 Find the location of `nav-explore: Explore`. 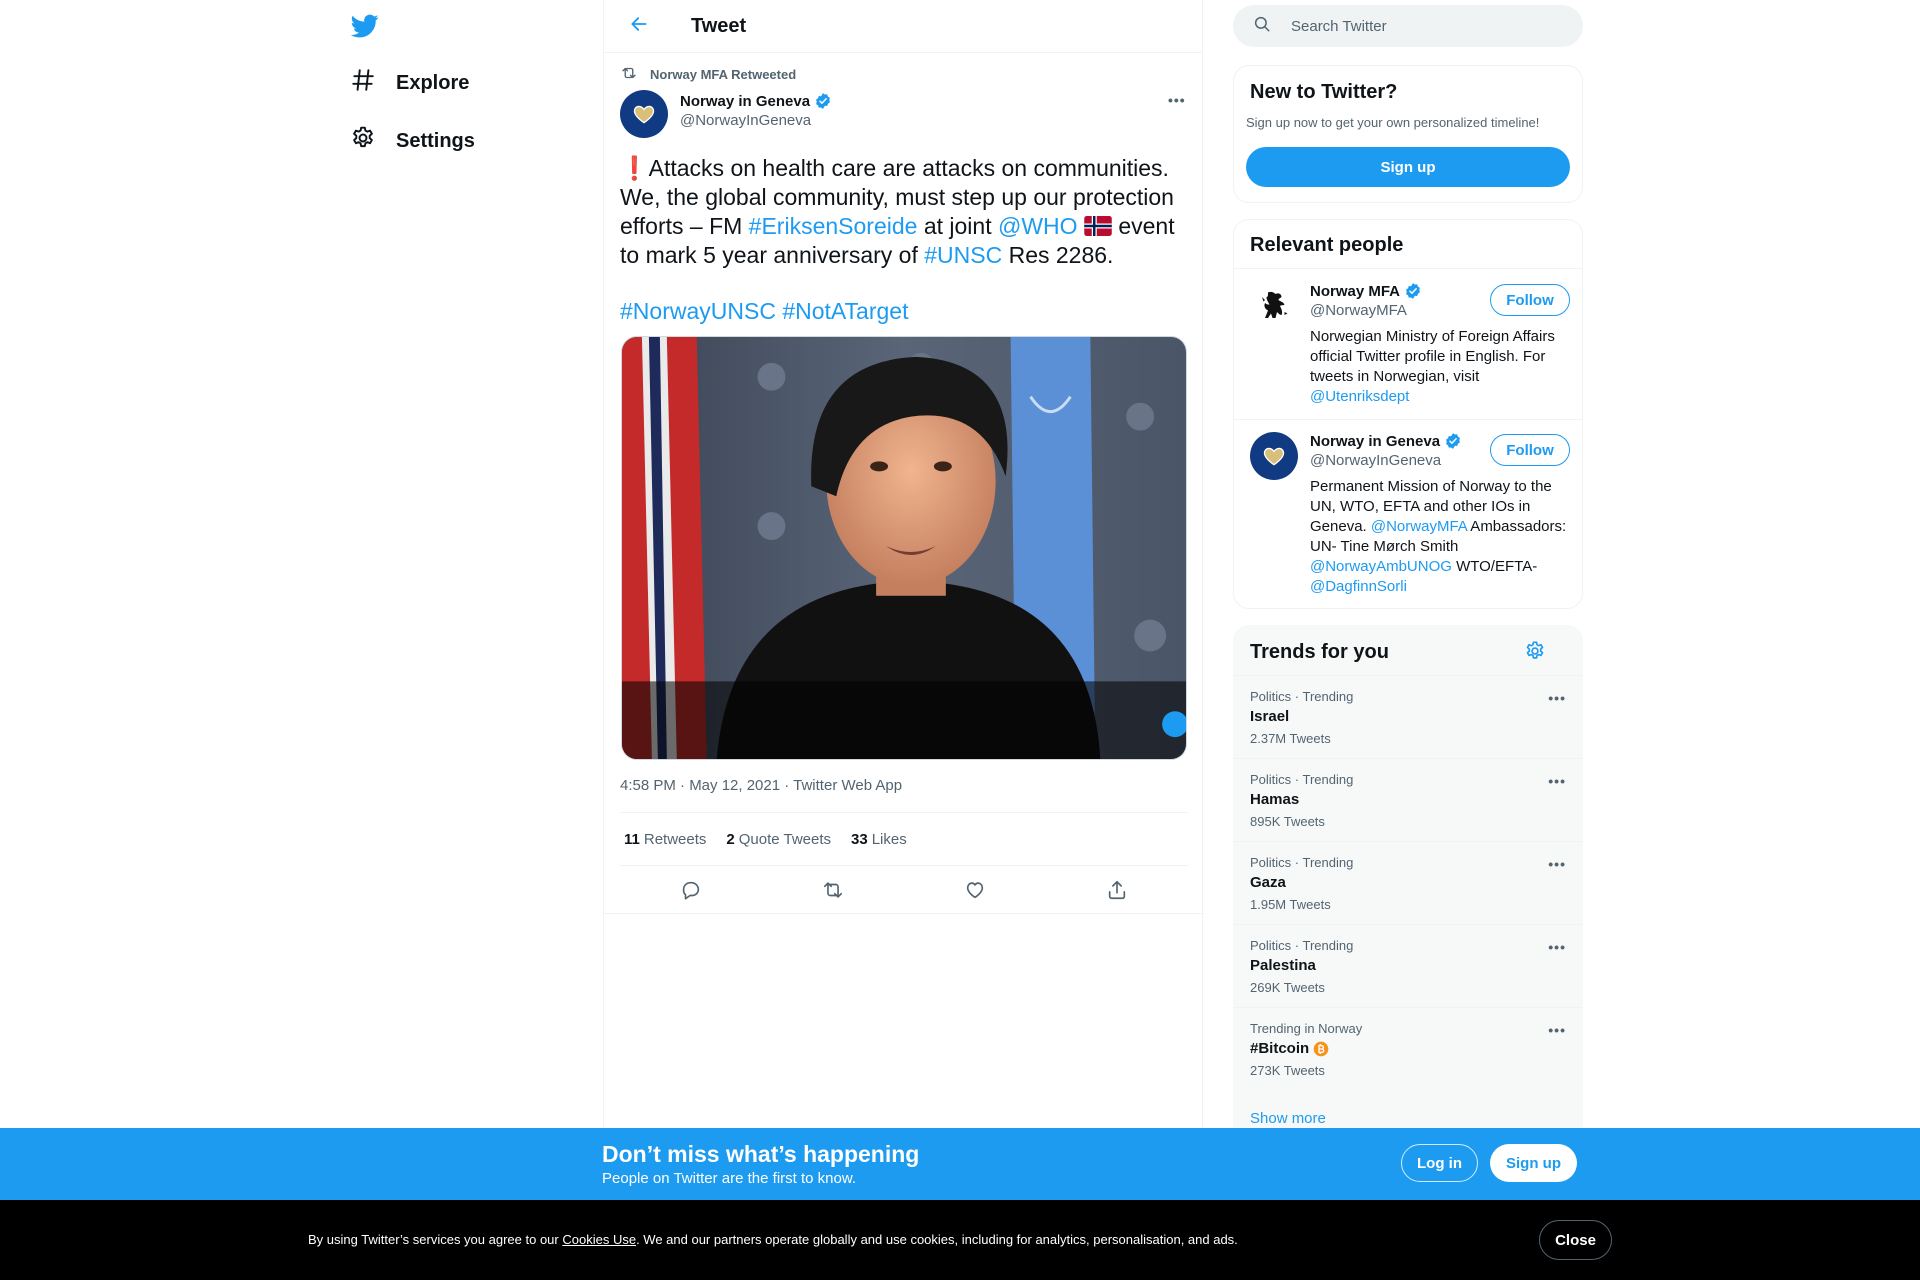

nav-explore: Explore is located at coordinates (409, 83).